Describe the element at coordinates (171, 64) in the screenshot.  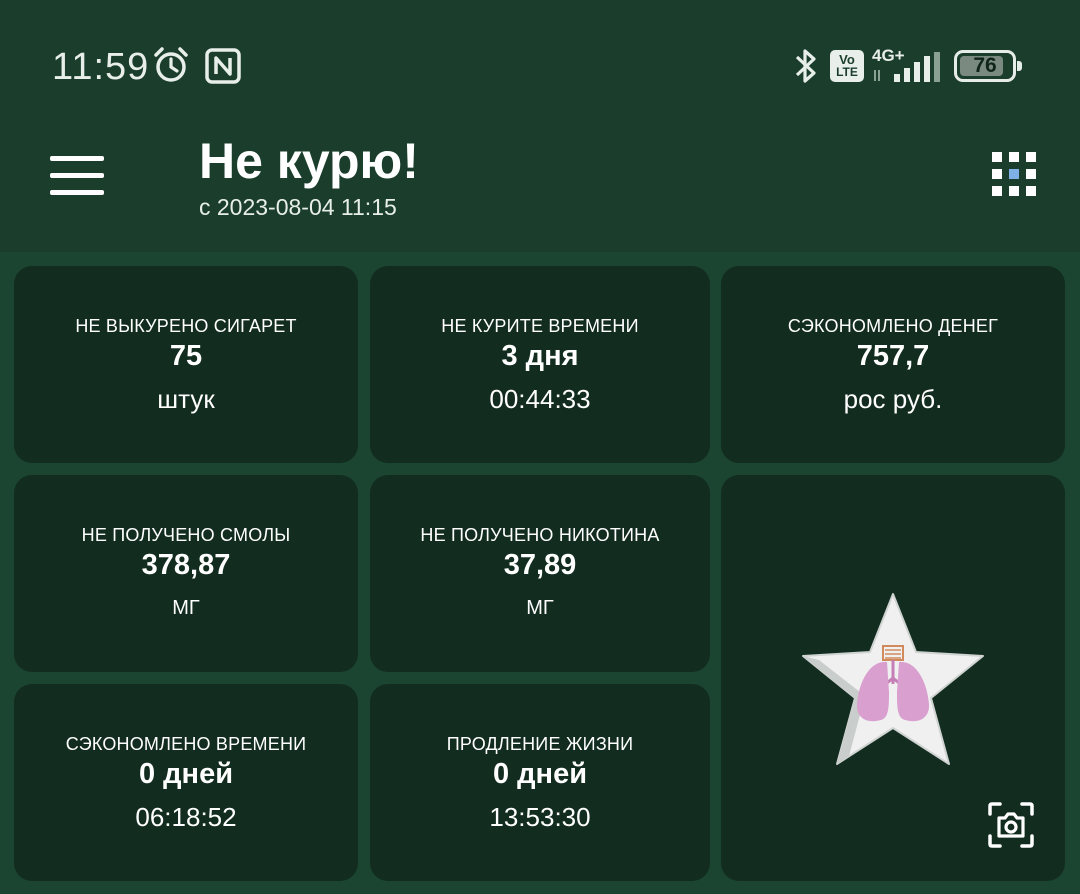
I see `alarm-icon` at that location.